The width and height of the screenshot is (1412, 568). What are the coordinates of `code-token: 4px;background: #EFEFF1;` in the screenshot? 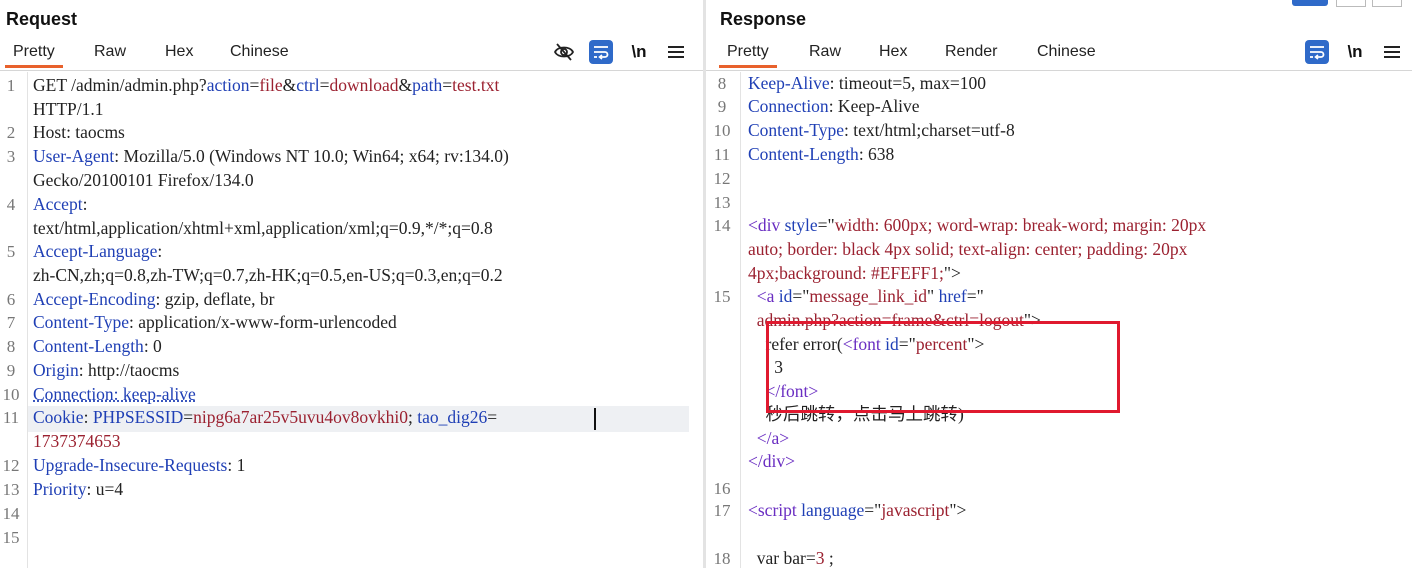 It's located at (846, 273).